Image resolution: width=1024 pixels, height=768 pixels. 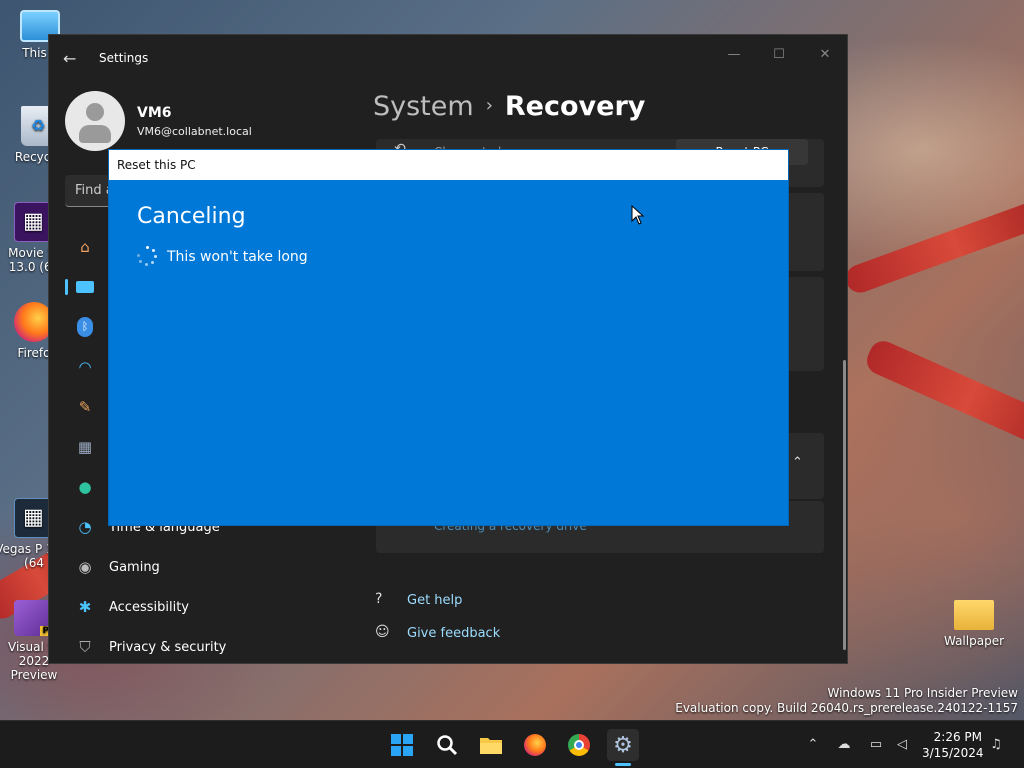 What do you see at coordinates (95, 112) in the screenshot?
I see `avatar-head` at bounding box center [95, 112].